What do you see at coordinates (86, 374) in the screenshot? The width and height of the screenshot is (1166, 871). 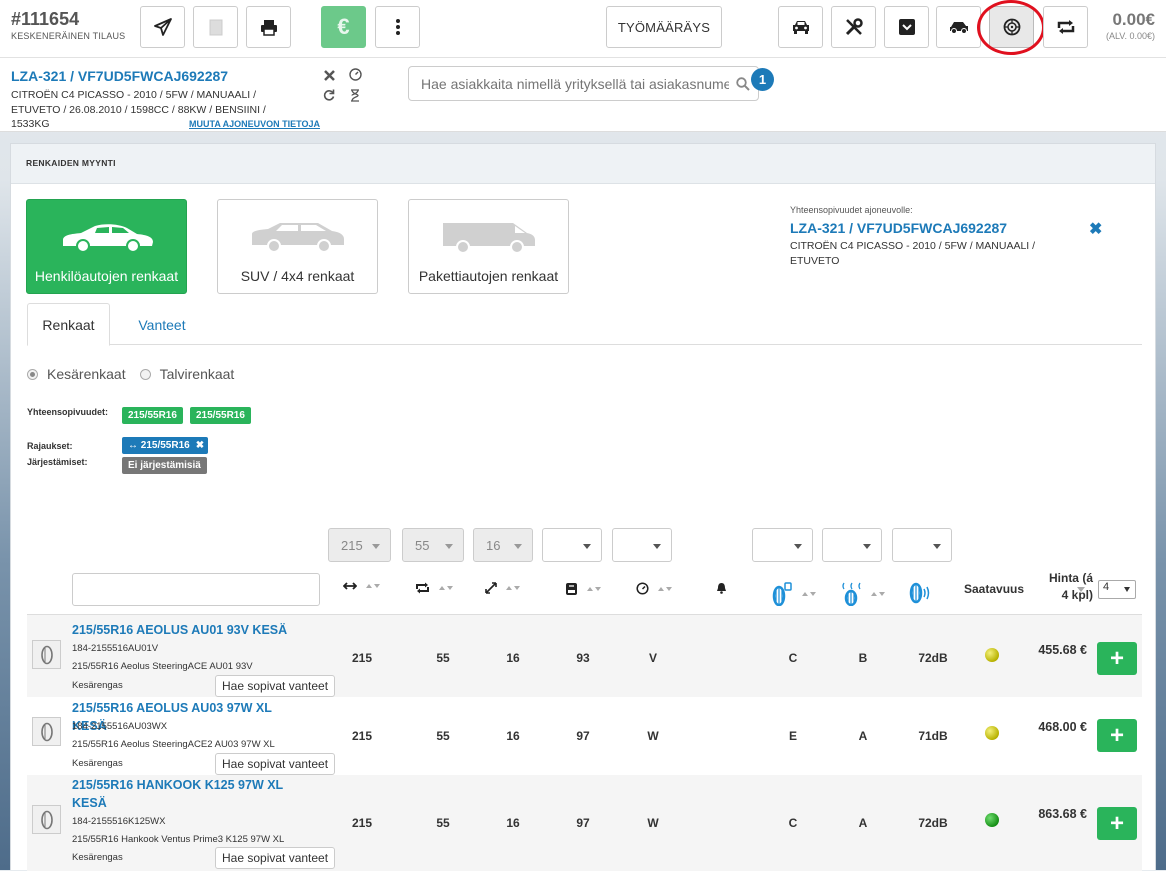 I see `summer-label: Kesärenkaat` at bounding box center [86, 374].